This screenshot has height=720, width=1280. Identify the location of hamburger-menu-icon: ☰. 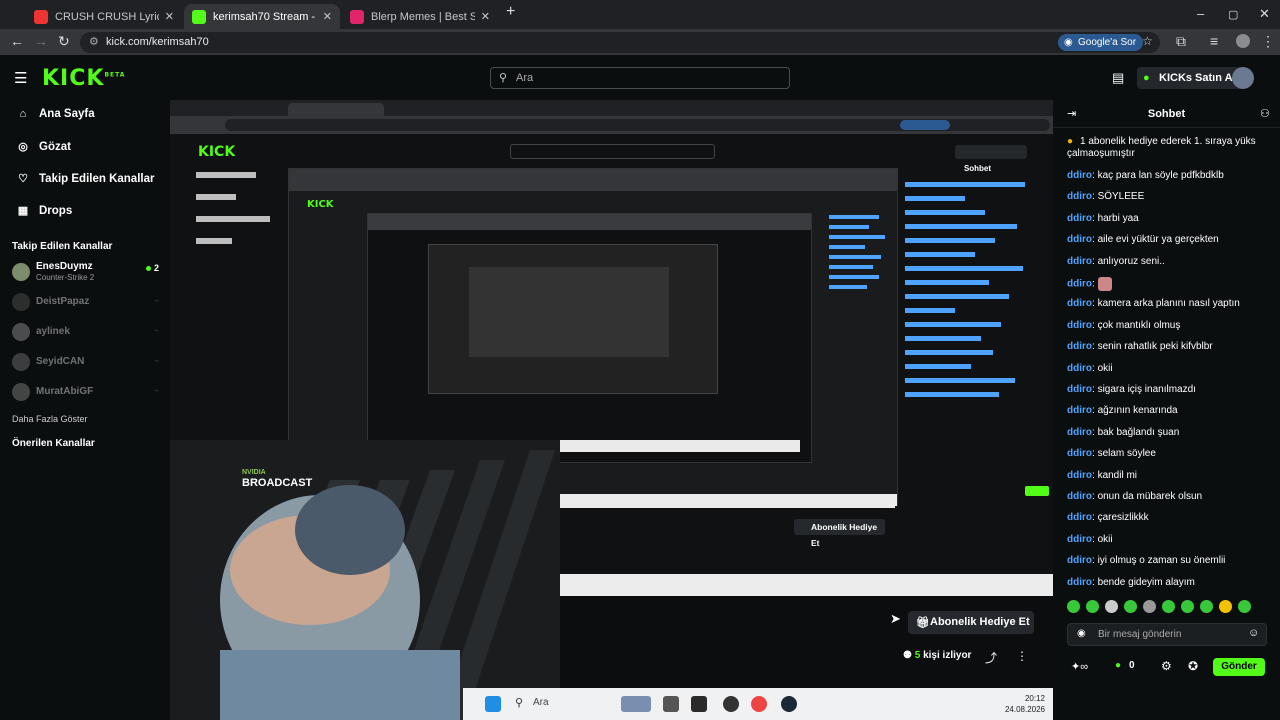
(20, 78).